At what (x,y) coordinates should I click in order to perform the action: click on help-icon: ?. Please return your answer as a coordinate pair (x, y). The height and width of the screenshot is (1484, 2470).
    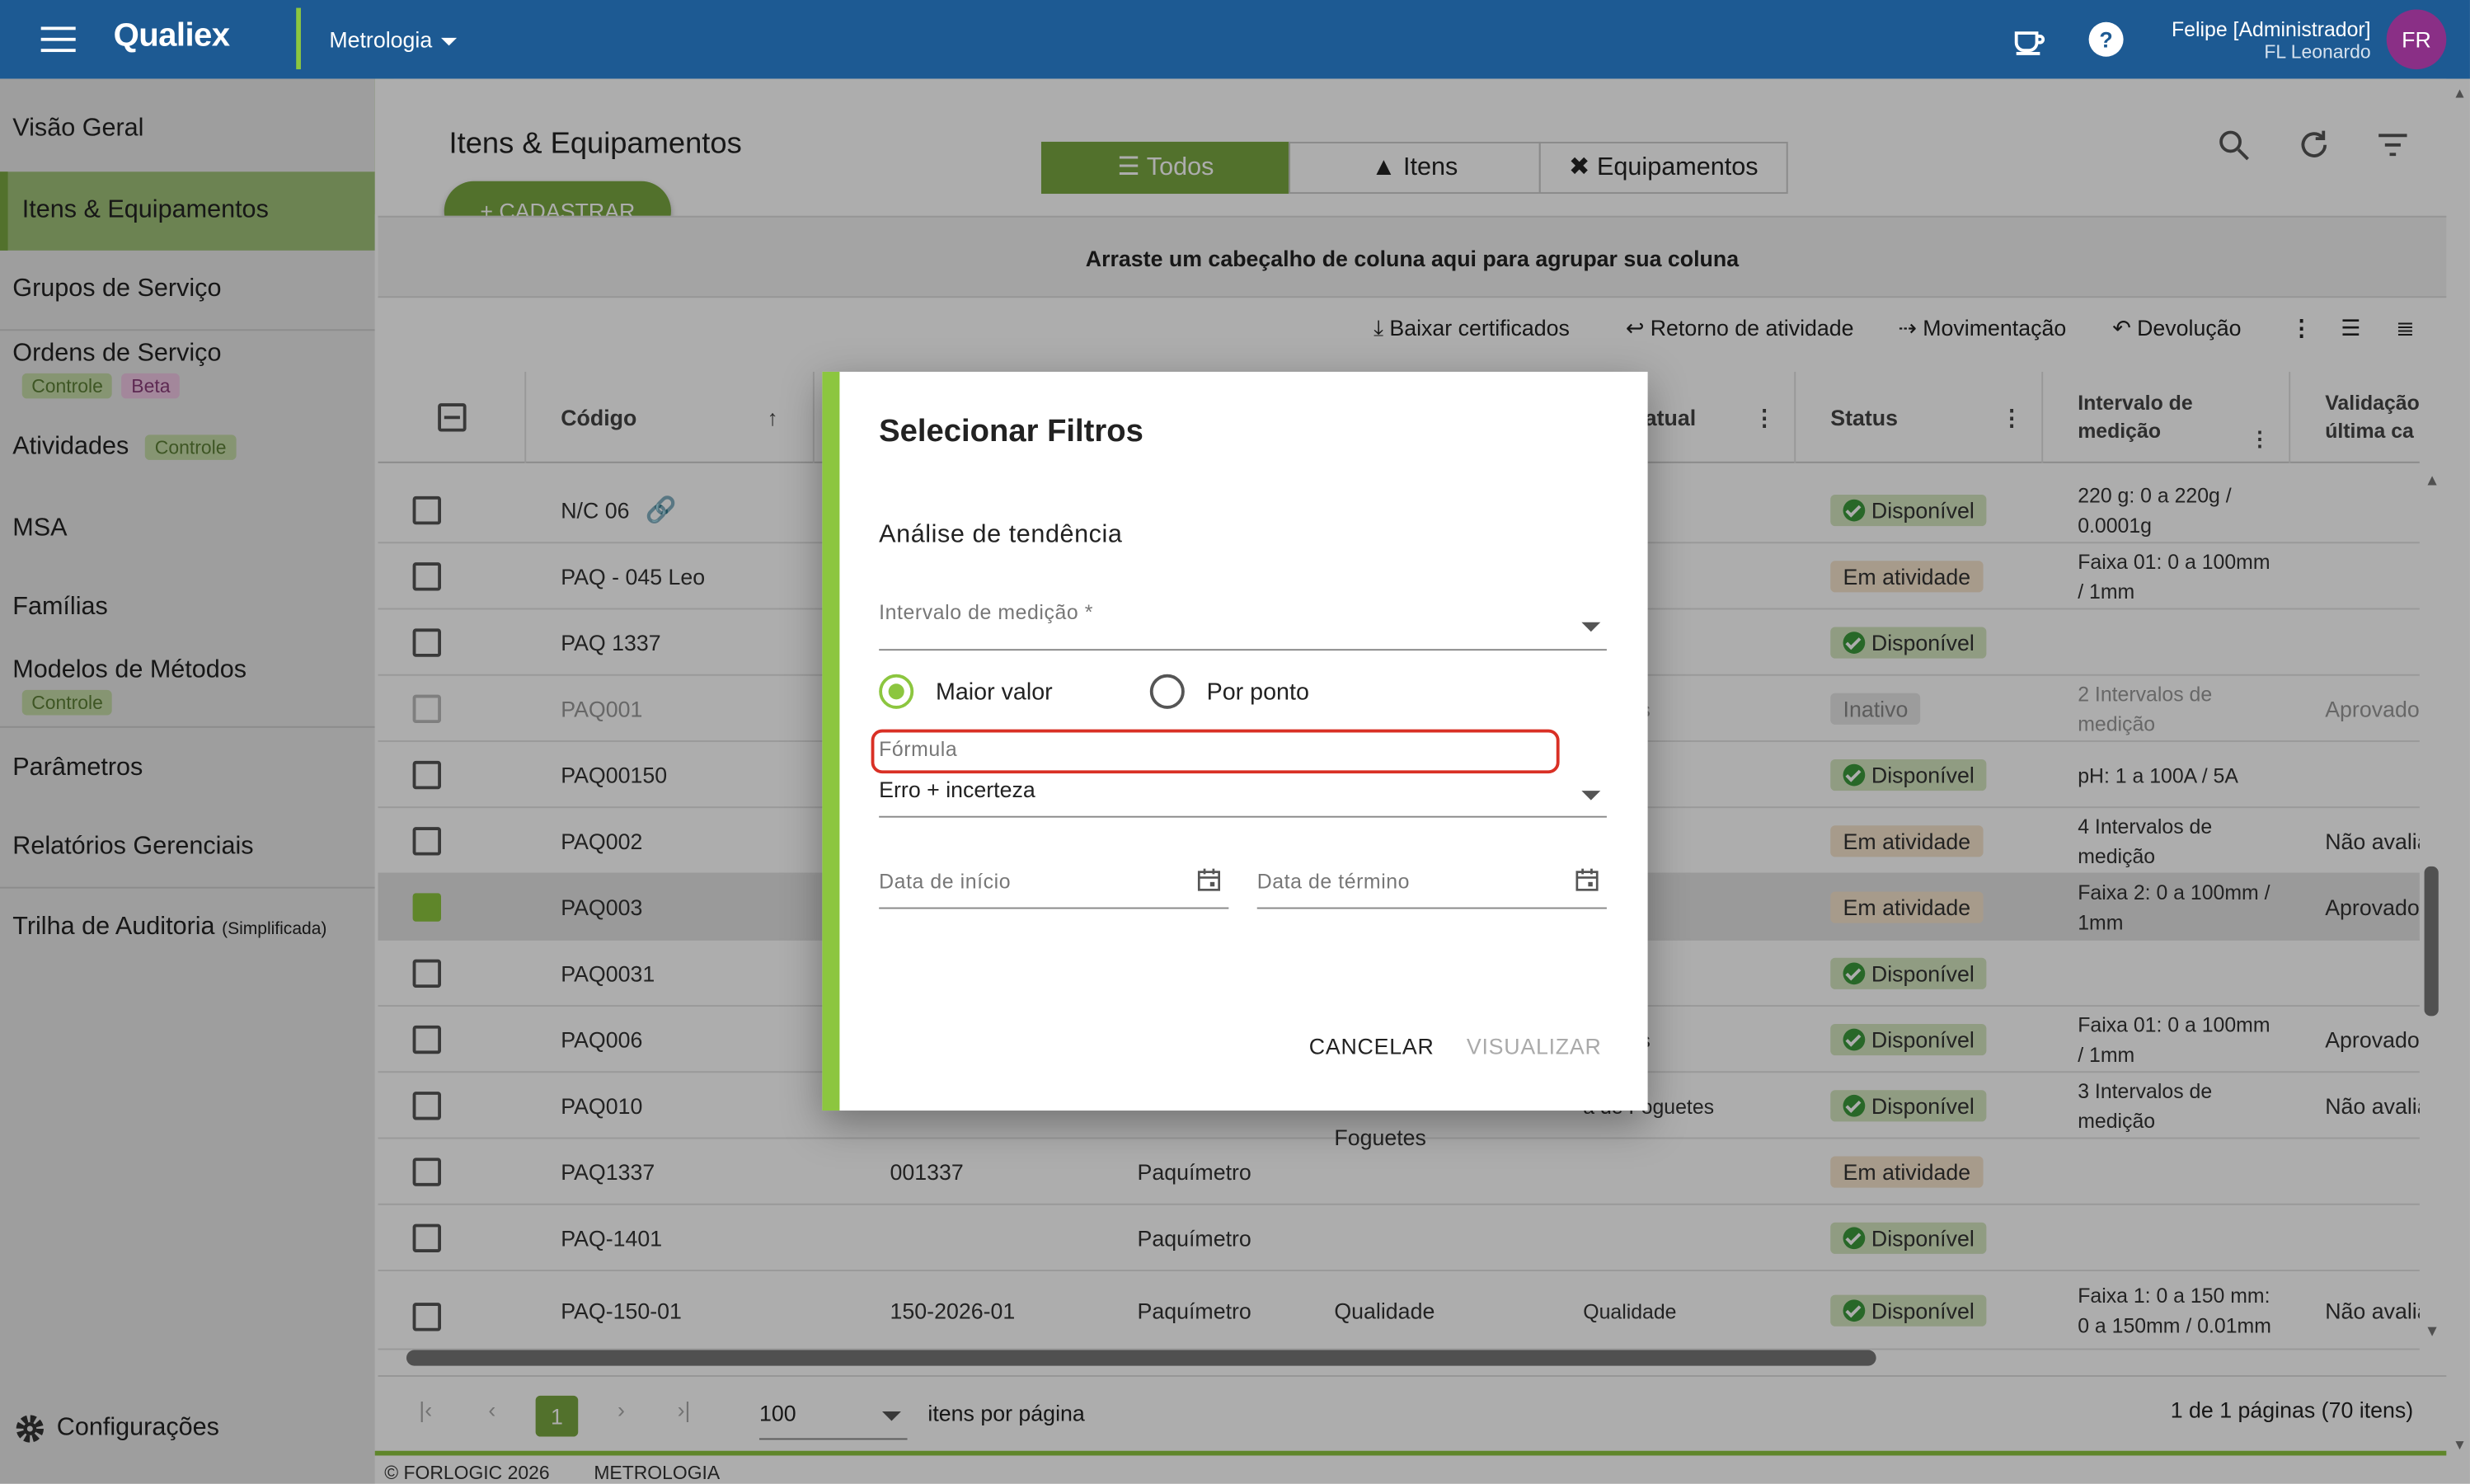
    Looking at the image, I should click on (2106, 40).